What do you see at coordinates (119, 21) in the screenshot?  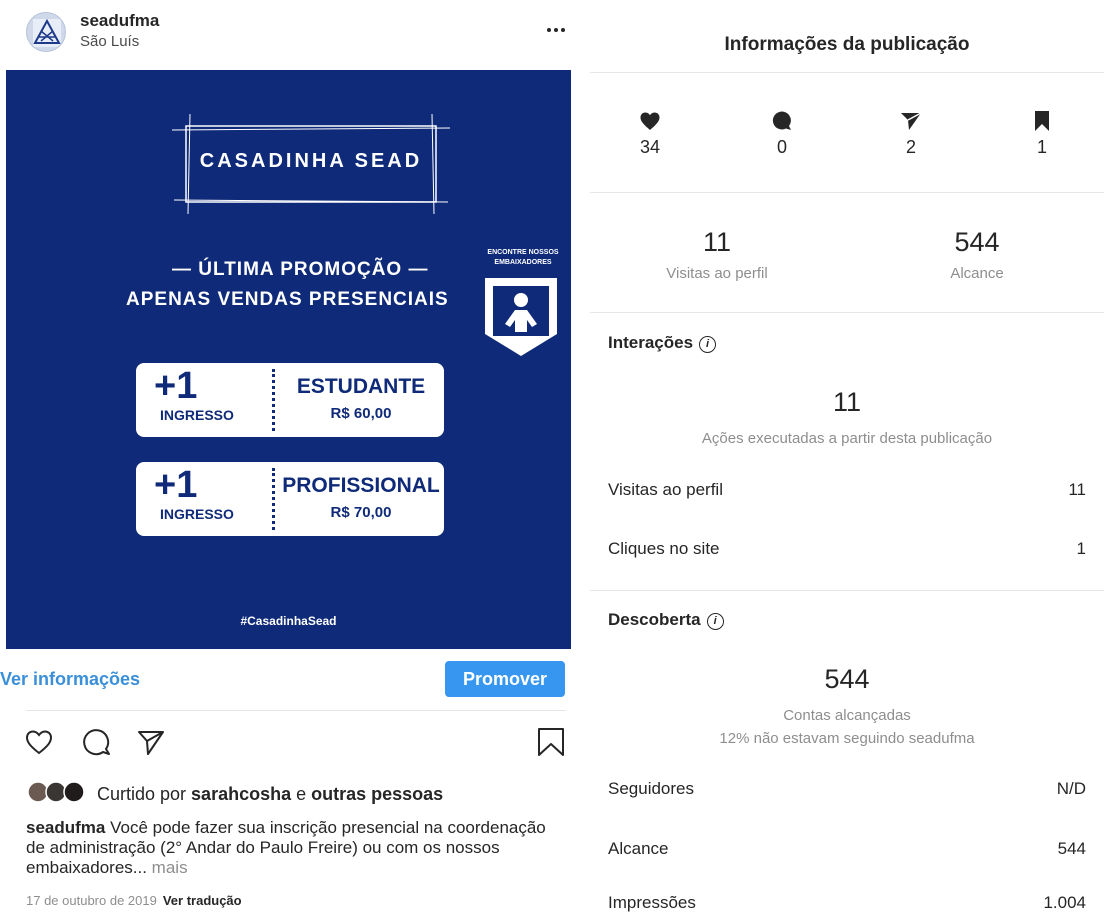 I see `post-username: seadufma` at bounding box center [119, 21].